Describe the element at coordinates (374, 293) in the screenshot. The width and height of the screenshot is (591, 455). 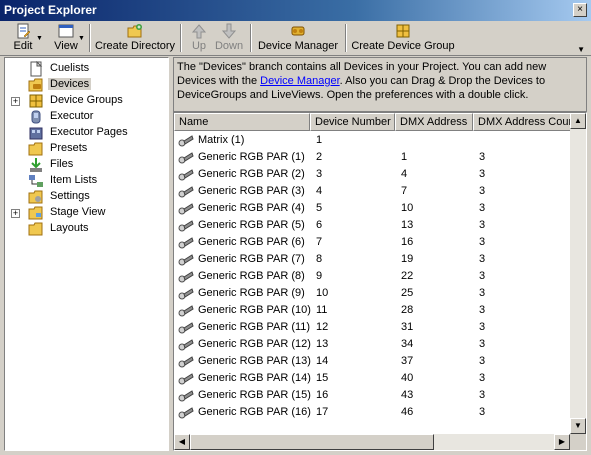
I see `table-row: Generic RGB PAR (9) 10 25 3` at that location.